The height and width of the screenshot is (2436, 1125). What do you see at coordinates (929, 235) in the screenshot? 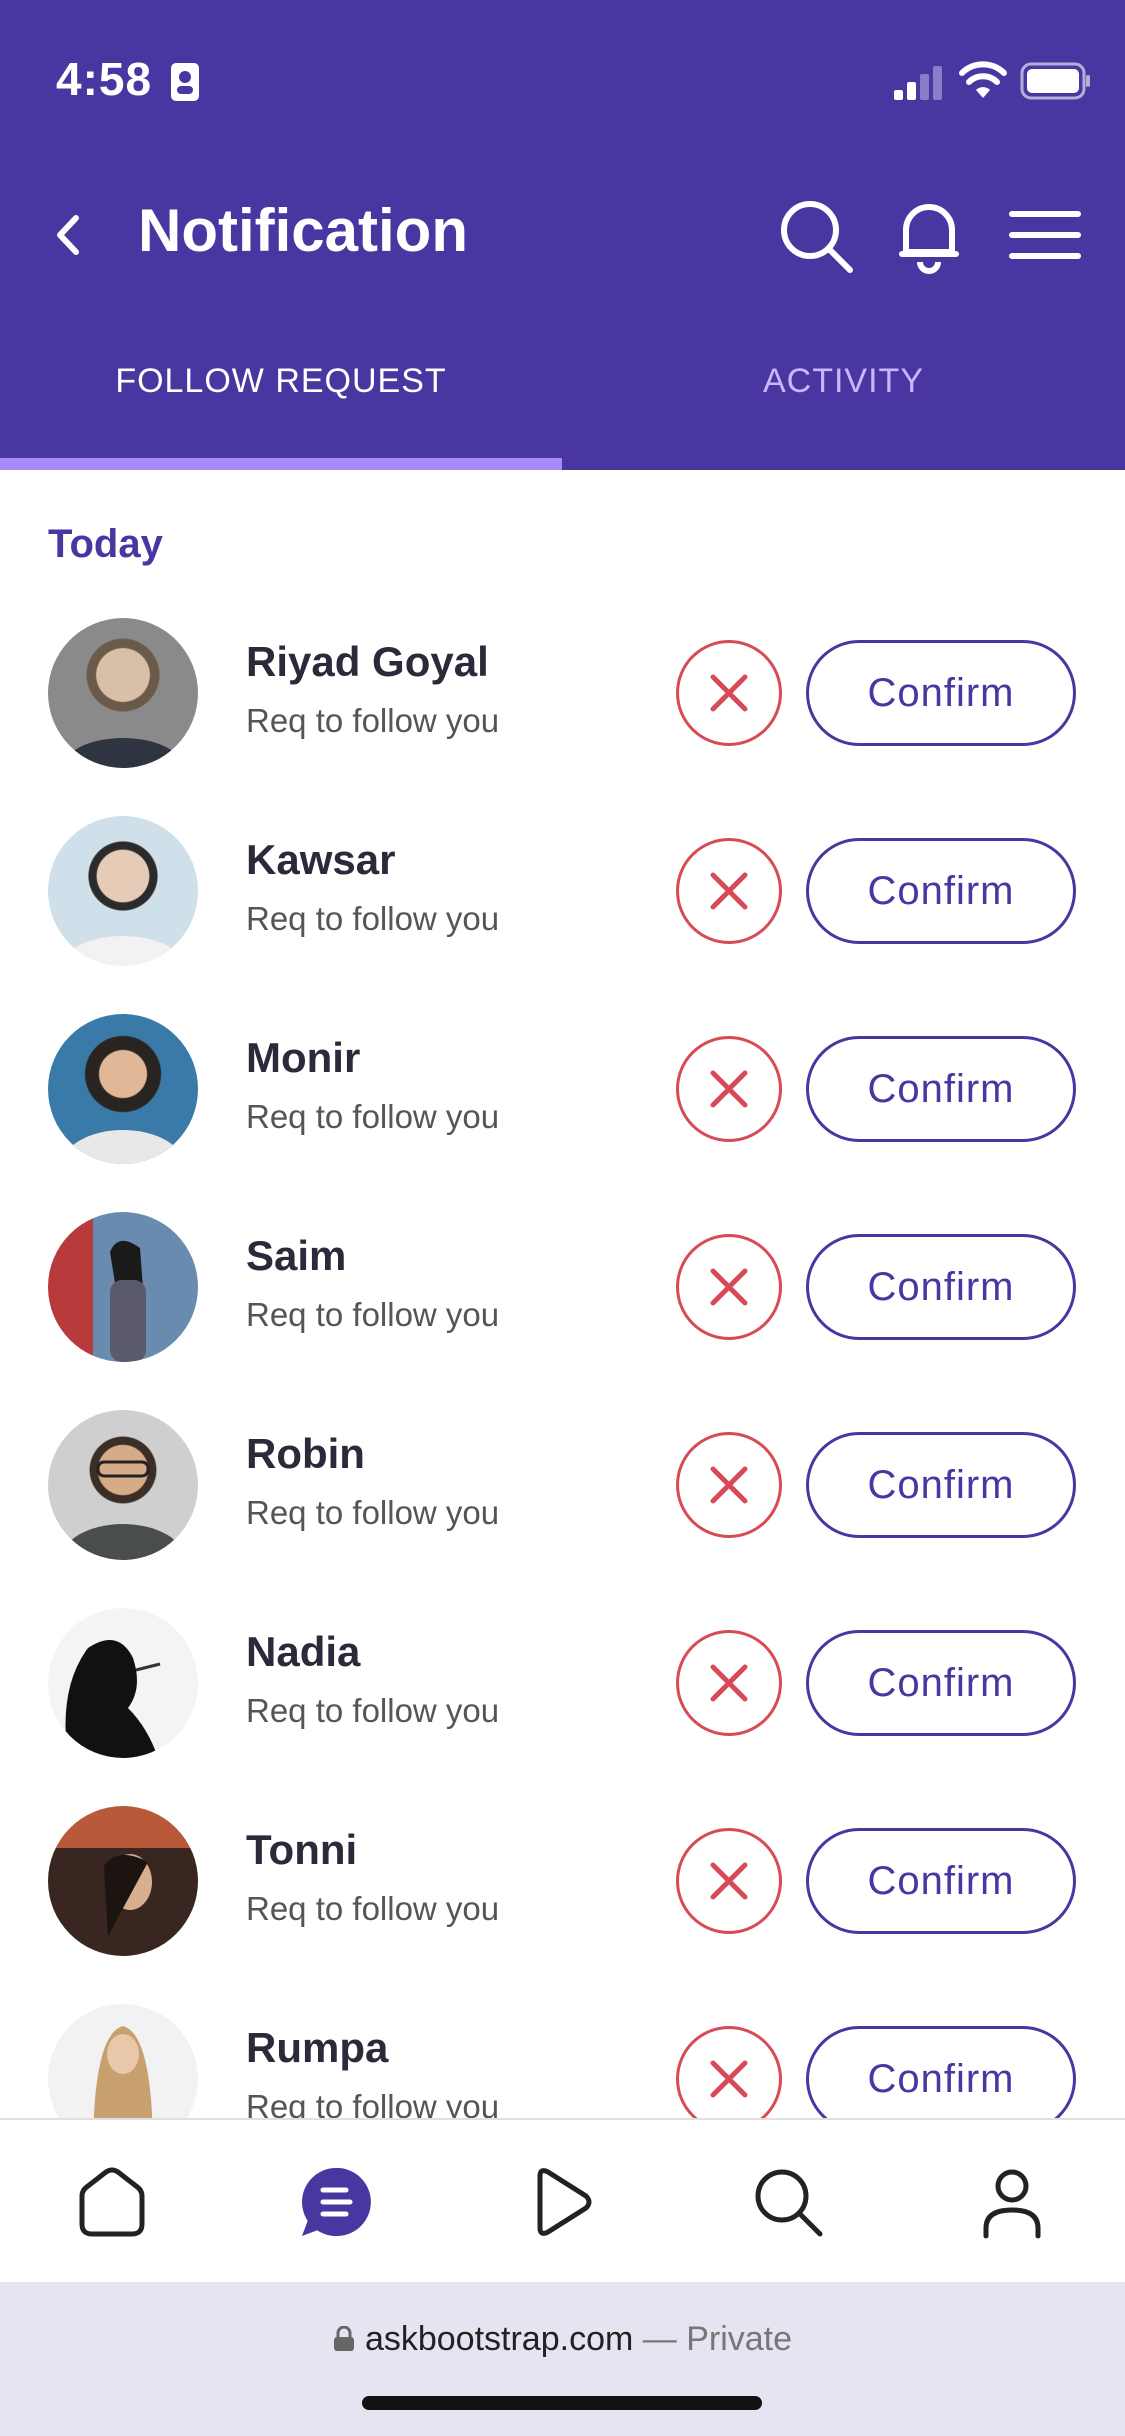
I see `bell-icon` at bounding box center [929, 235].